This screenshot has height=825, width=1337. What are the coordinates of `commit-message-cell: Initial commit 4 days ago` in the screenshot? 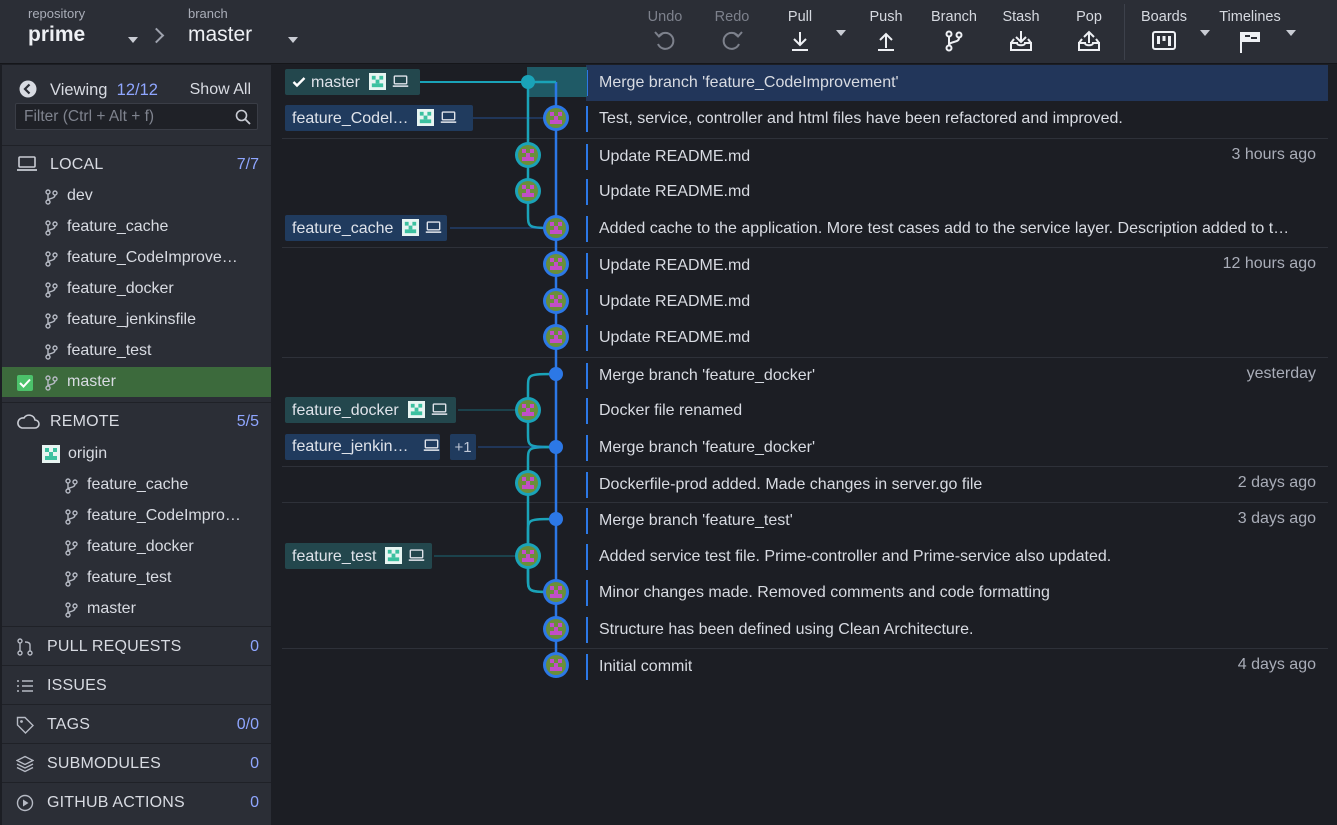 It's located at (957, 667).